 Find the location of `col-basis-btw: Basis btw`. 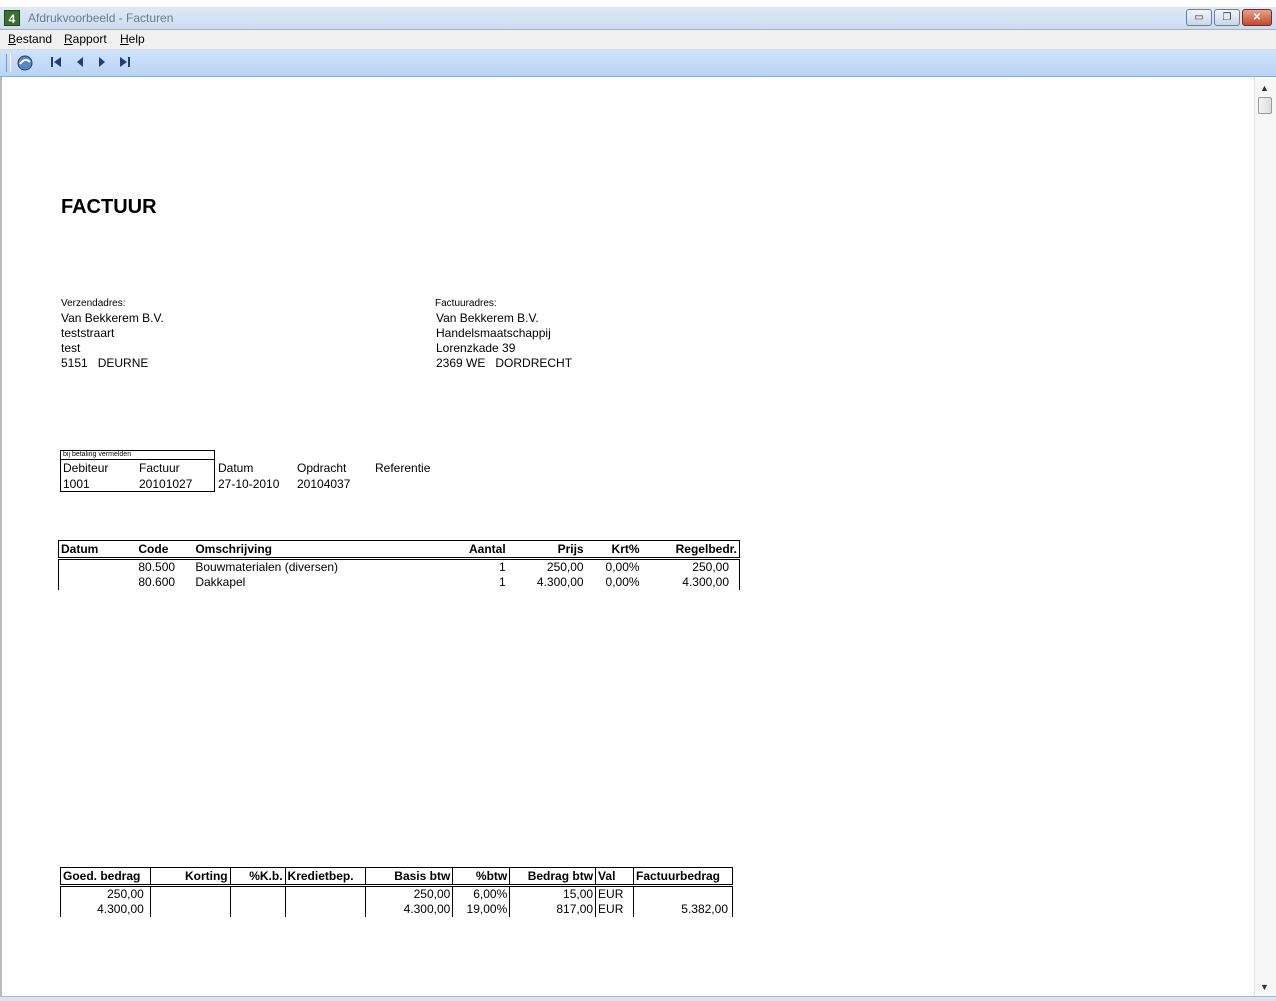

col-basis-btw: Basis btw is located at coordinates (409, 877).